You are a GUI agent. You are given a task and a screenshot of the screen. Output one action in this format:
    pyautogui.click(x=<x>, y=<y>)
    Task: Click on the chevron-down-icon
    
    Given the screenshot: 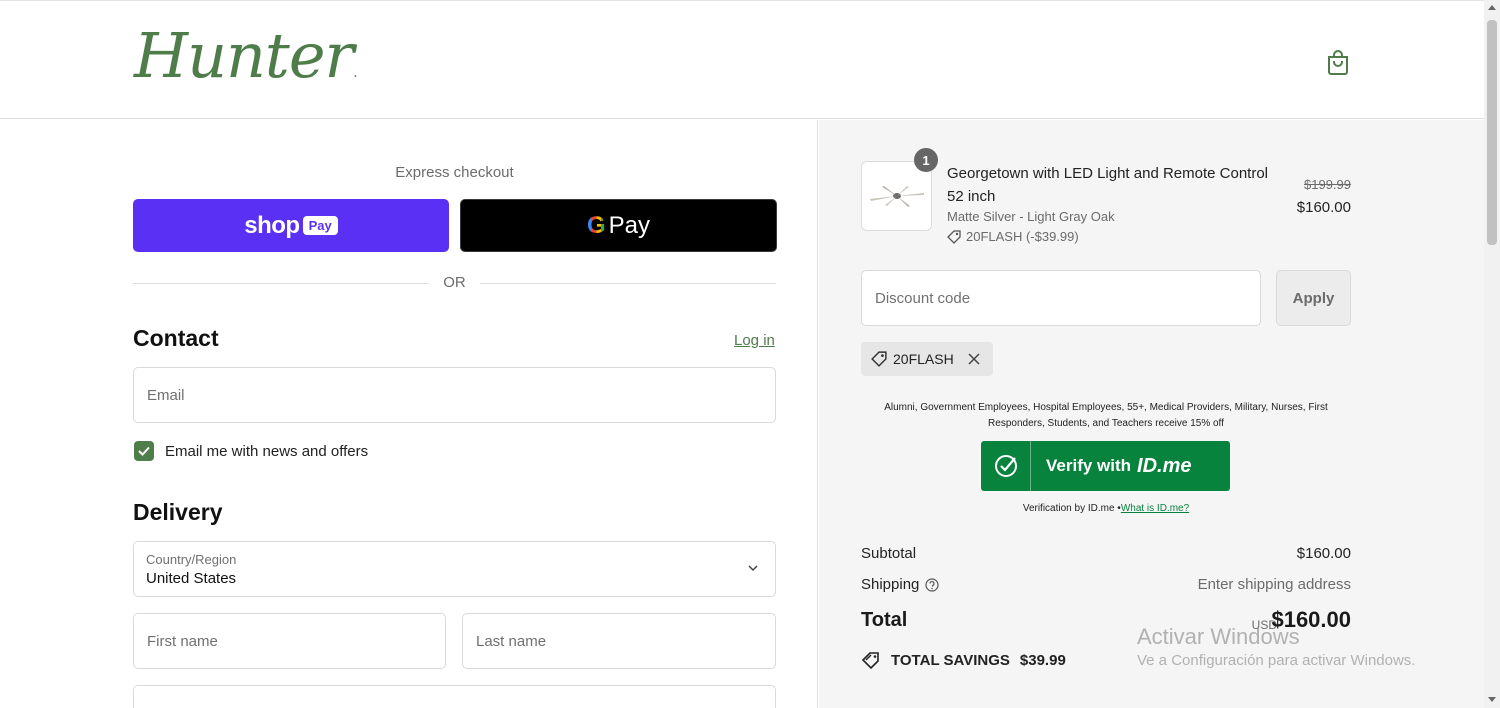 What is the action you would take?
    pyautogui.click(x=753, y=568)
    